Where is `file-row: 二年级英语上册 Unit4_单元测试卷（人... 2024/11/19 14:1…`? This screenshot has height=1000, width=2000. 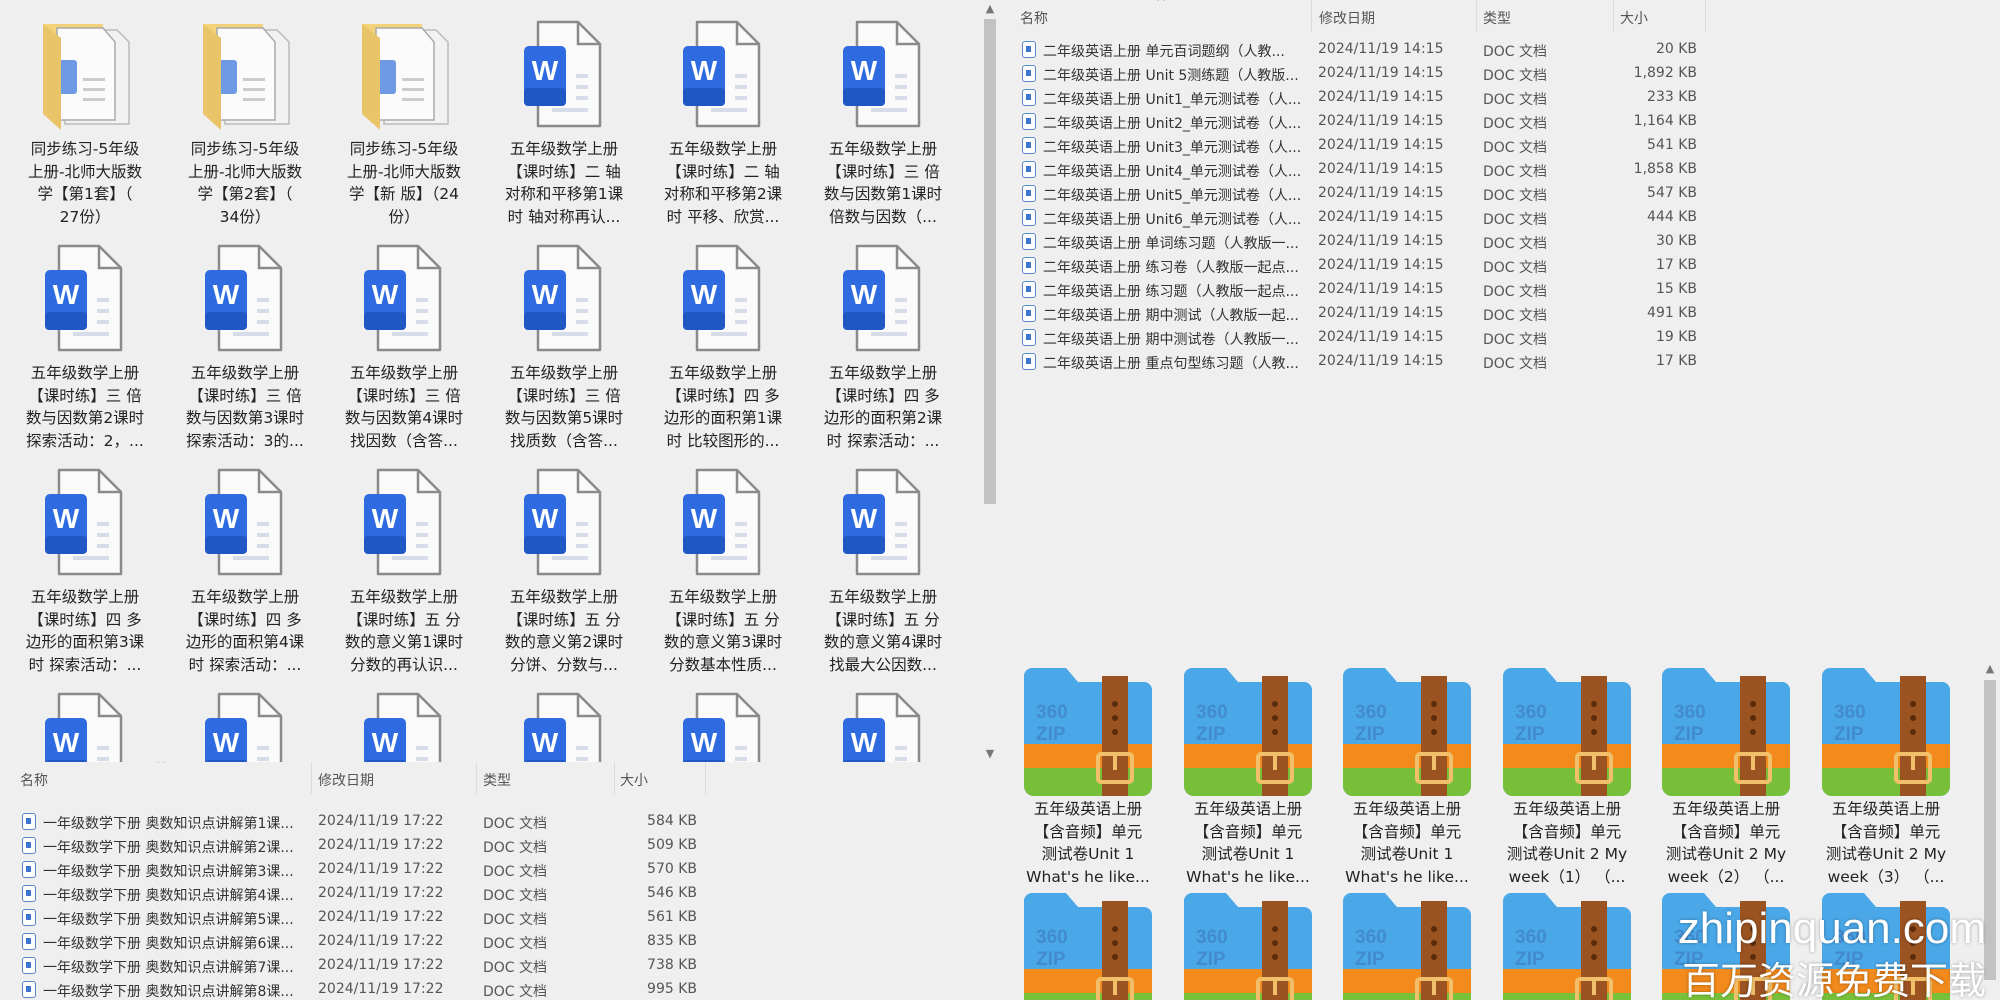 file-row: 二年级英语上册 Unit4_单元测试卷（人... 2024/11/19 14:1… is located at coordinates (1500, 170).